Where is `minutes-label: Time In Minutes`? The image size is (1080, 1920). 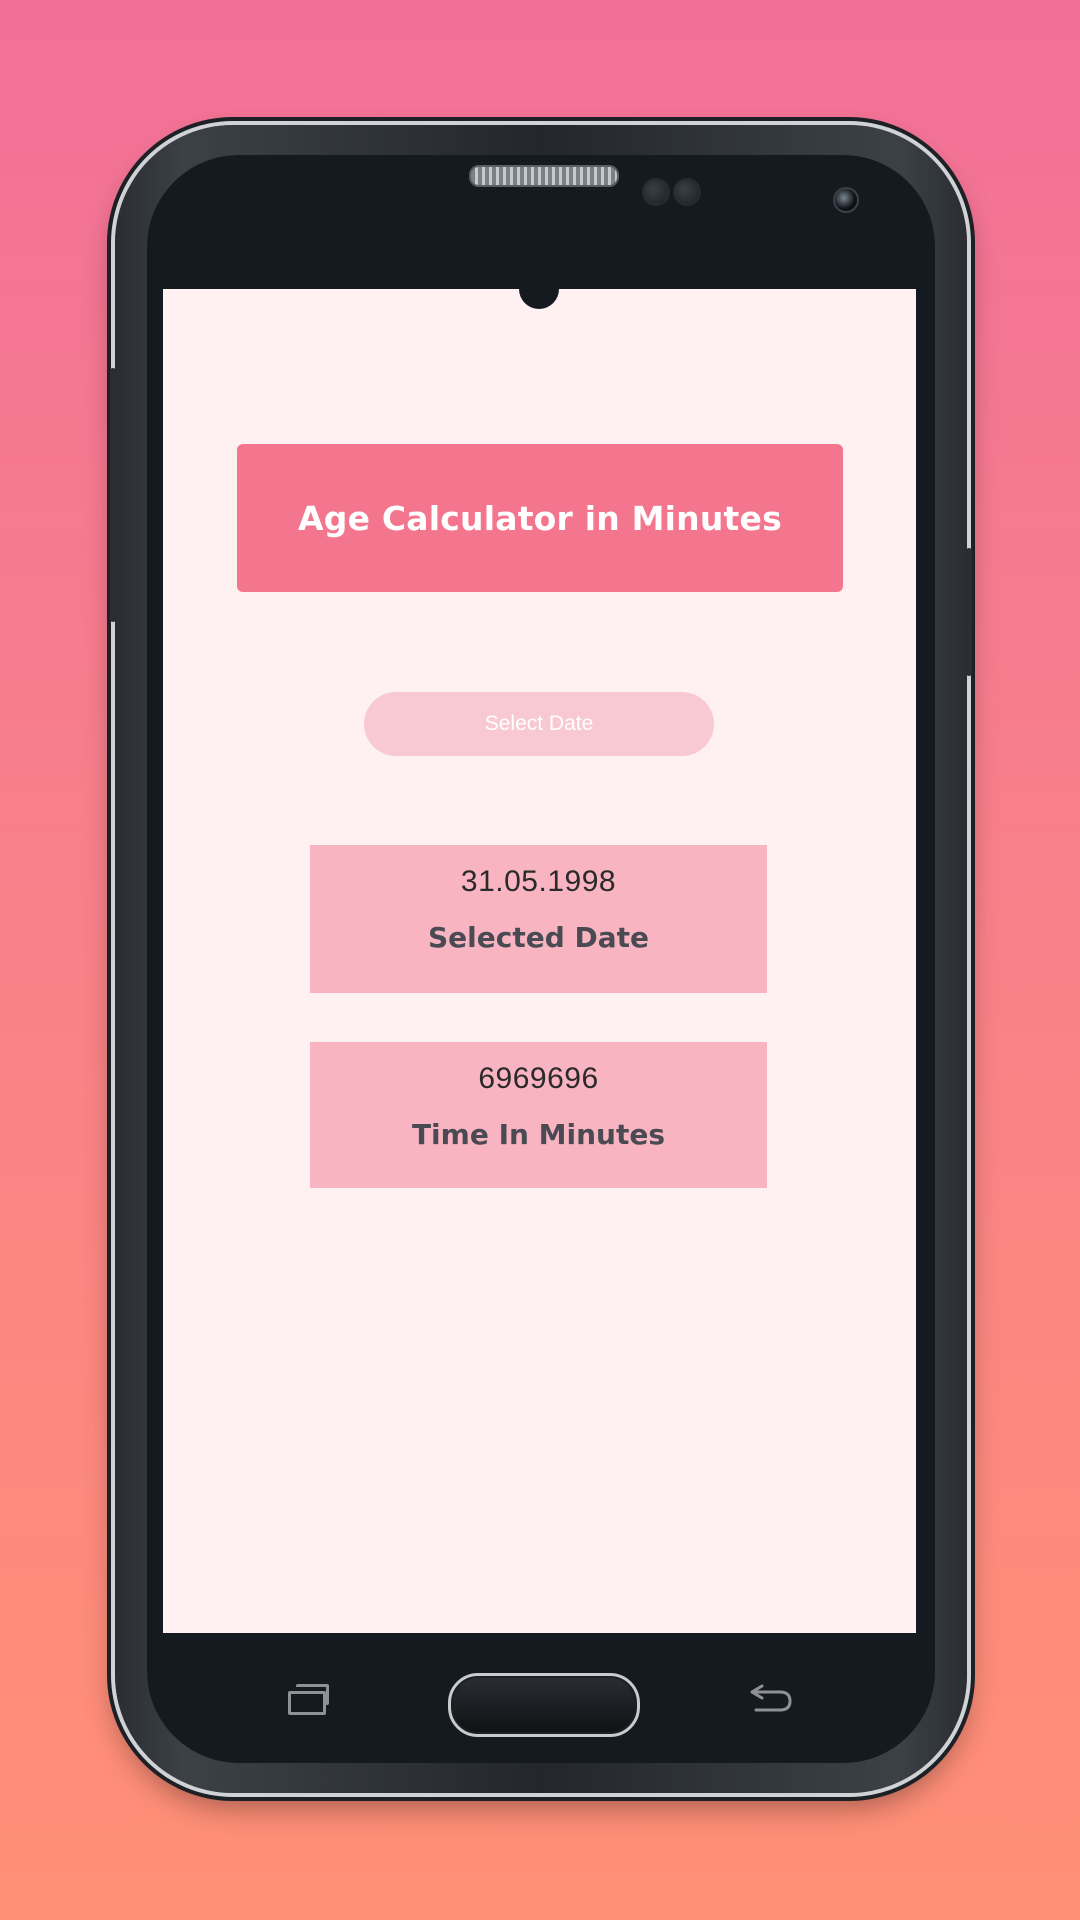
minutes-label: Time In Minutes is located at coordinates (538, 1134).